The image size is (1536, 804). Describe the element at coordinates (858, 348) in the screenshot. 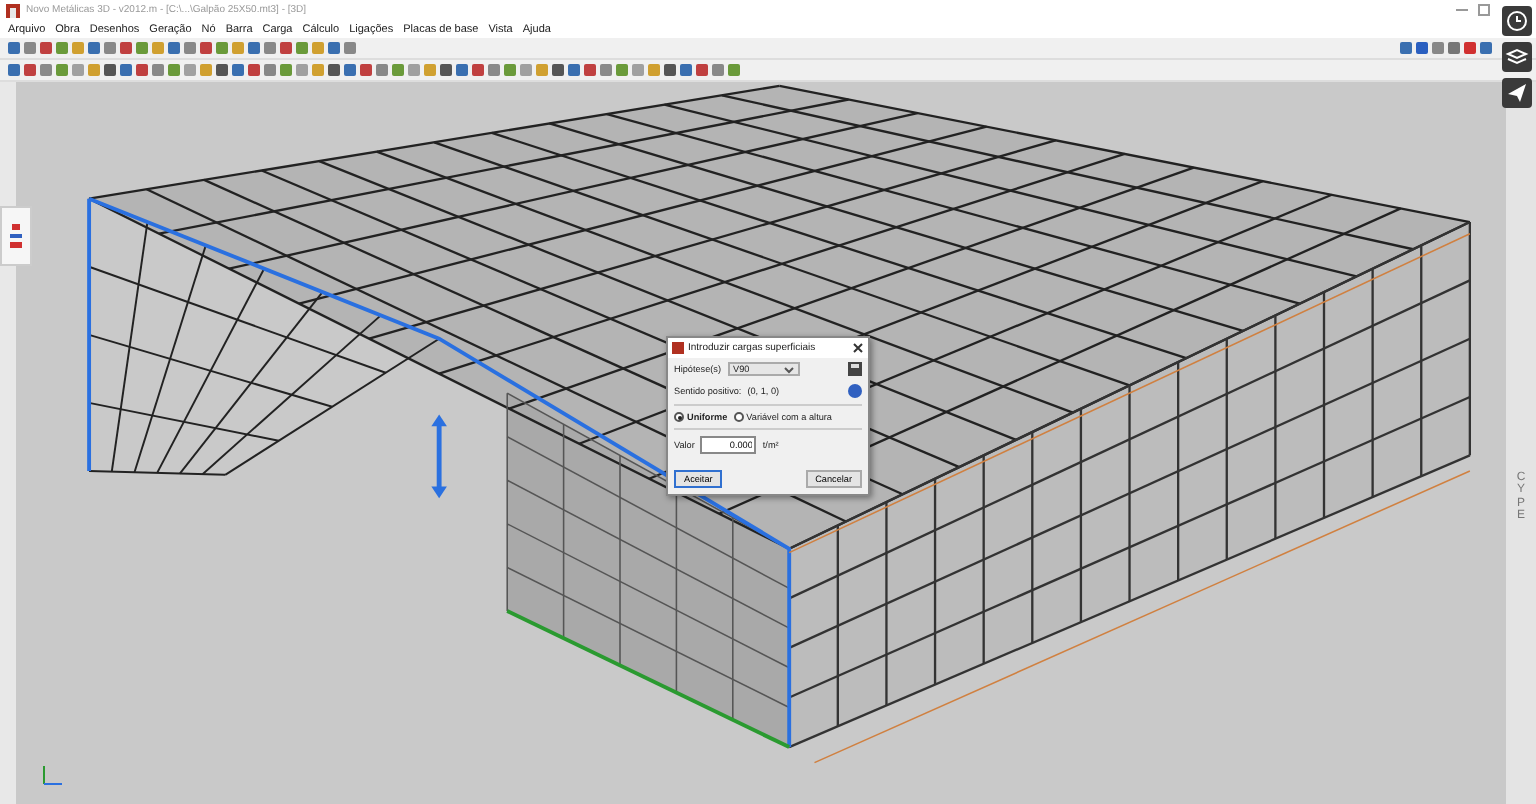

I see `close-icon` at that location.